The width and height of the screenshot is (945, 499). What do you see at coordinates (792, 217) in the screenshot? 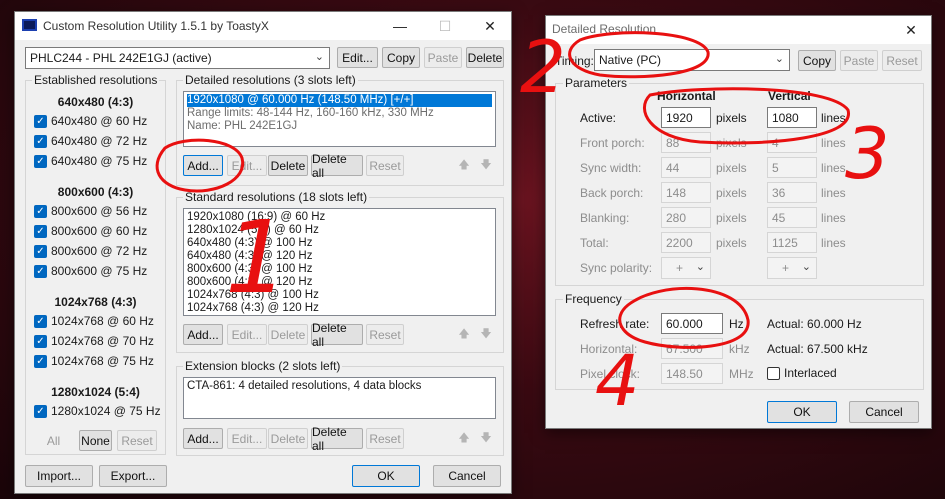
I see `blanking-v-input: 45` at bounding box center [792, 217].